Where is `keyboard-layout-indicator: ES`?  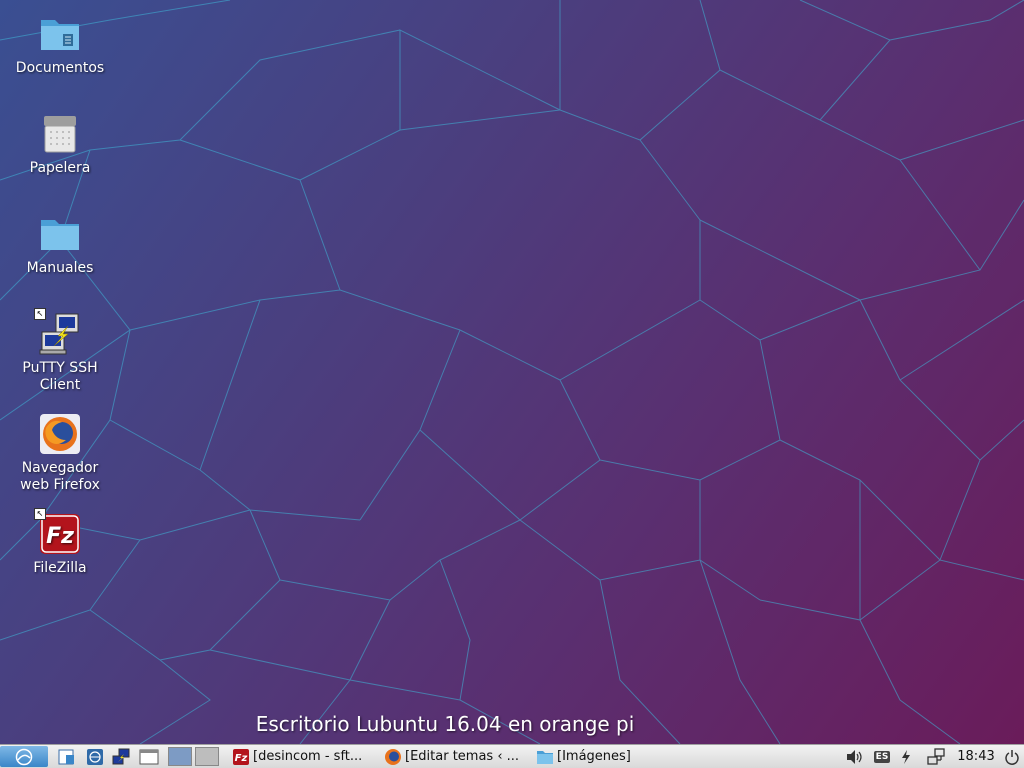
keyboard-layout-indicator: ES is located at coordinates (882, 756).